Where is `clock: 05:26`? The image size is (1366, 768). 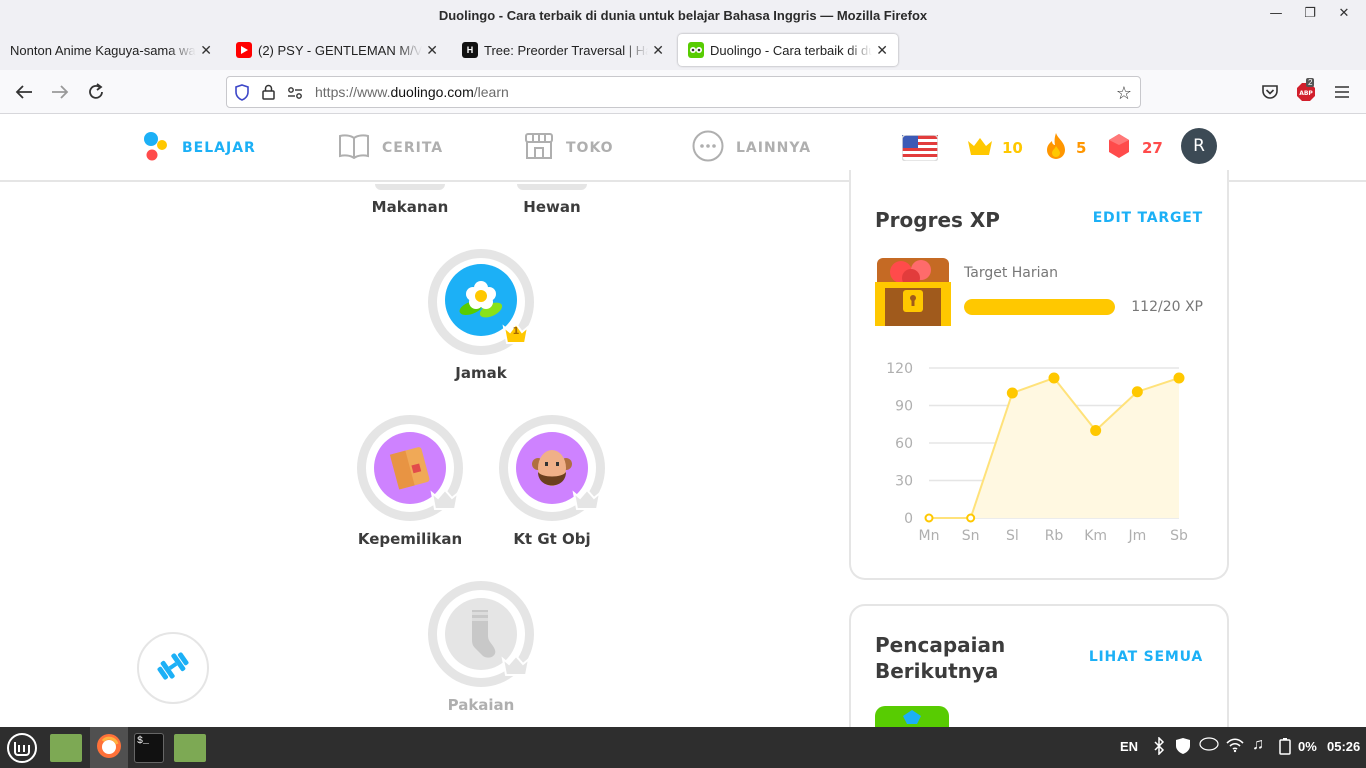 clock: 05:26 is located at coordinates (1343, 746).